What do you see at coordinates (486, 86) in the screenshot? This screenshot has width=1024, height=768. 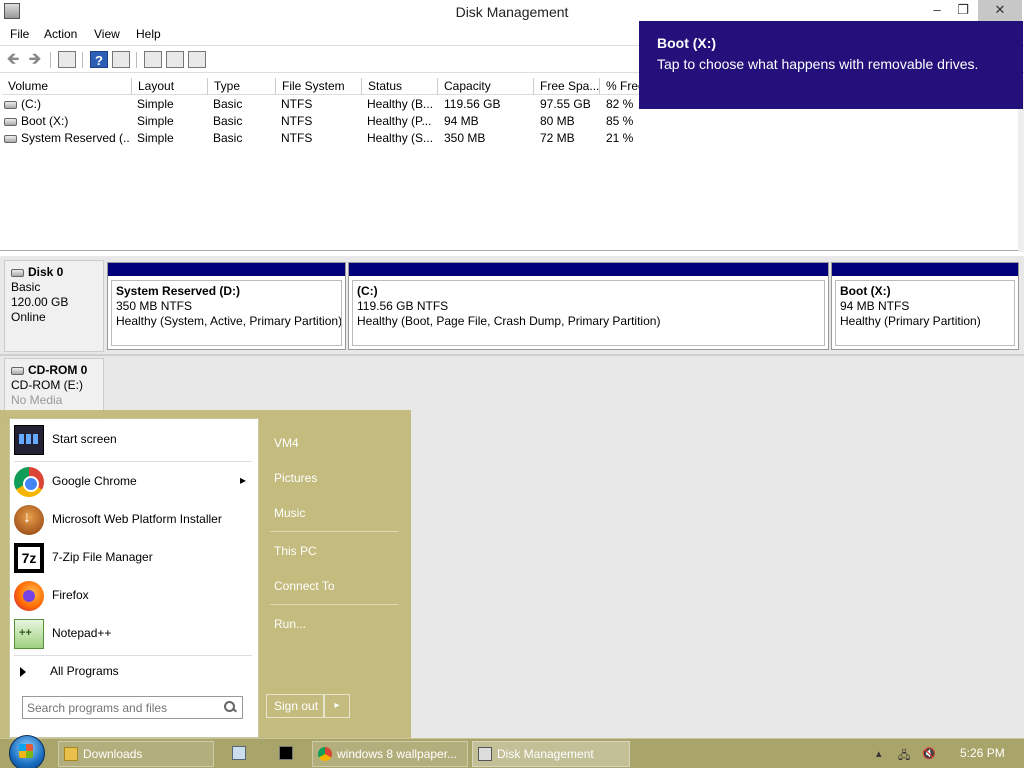 I see `column-capacity: Capacity` at bounding box center [486, 86].